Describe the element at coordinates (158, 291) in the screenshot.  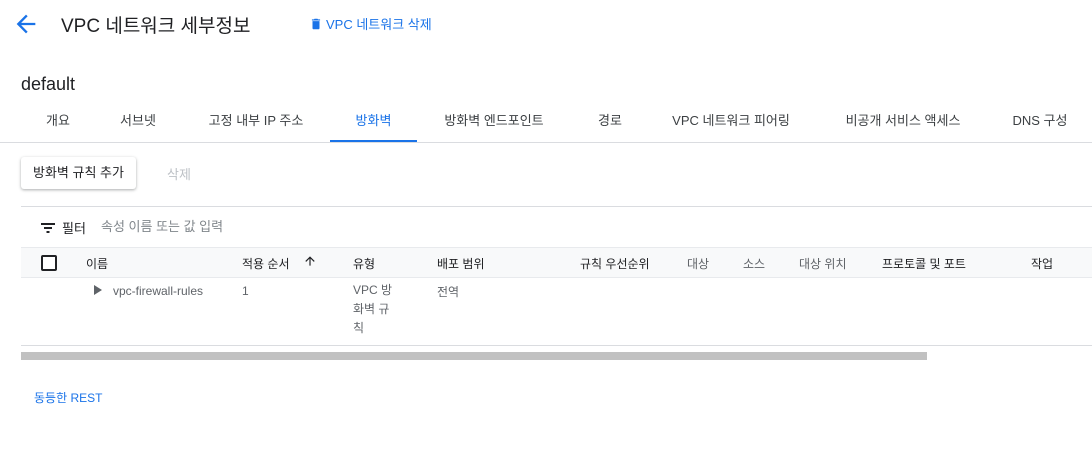
I see `rule-name: vpc-firewall-rules` at that location.